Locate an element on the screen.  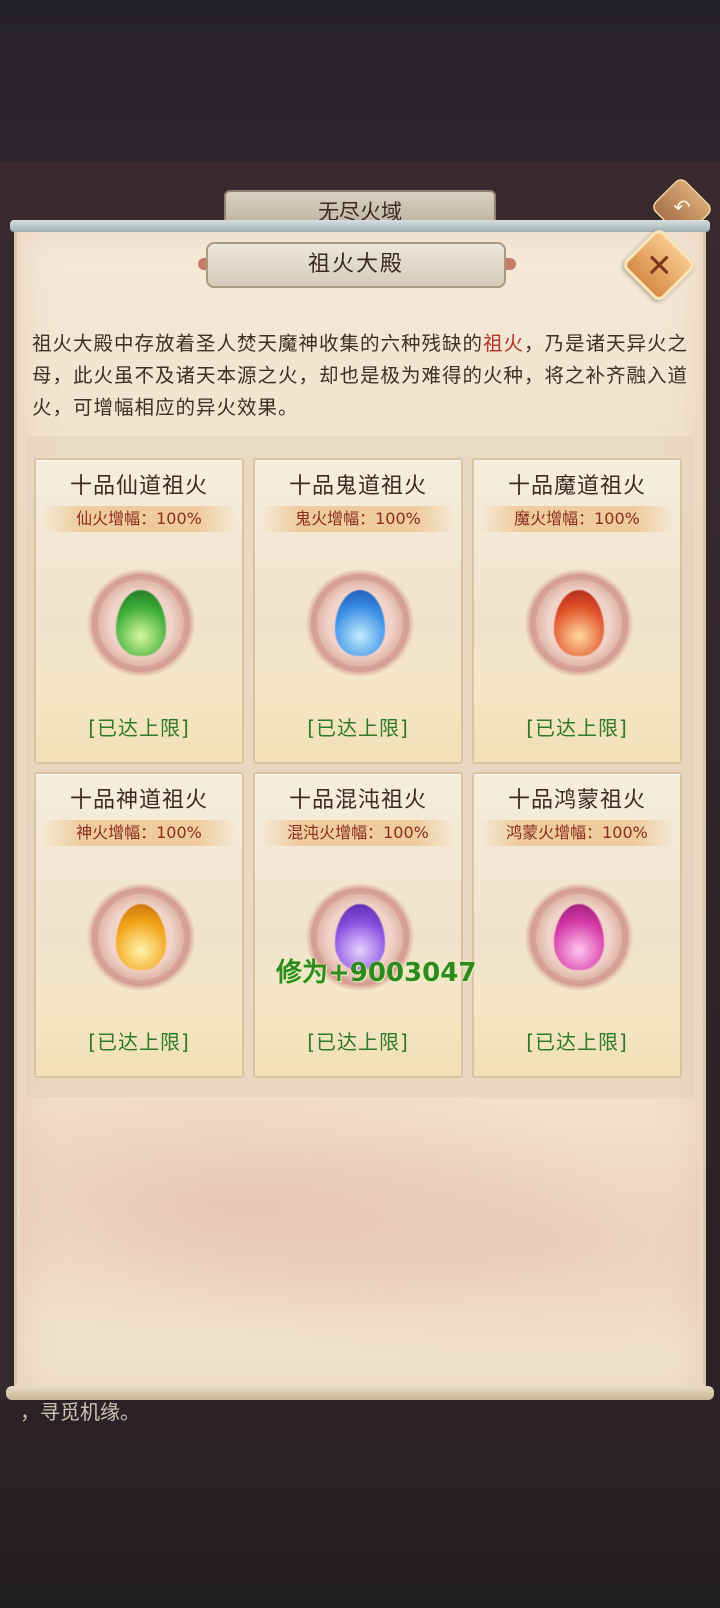
top-backdrop is located at coordinates (360, 81).